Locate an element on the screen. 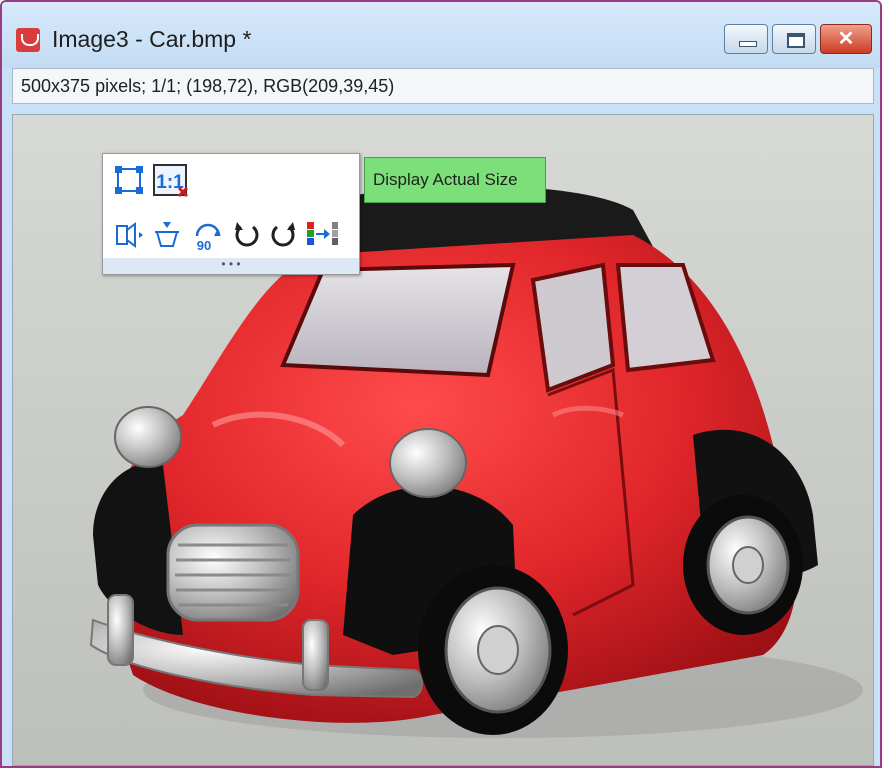 This screenshot has height=768, width=882. flip-vertical-icon is located at coordinates (167, 234).